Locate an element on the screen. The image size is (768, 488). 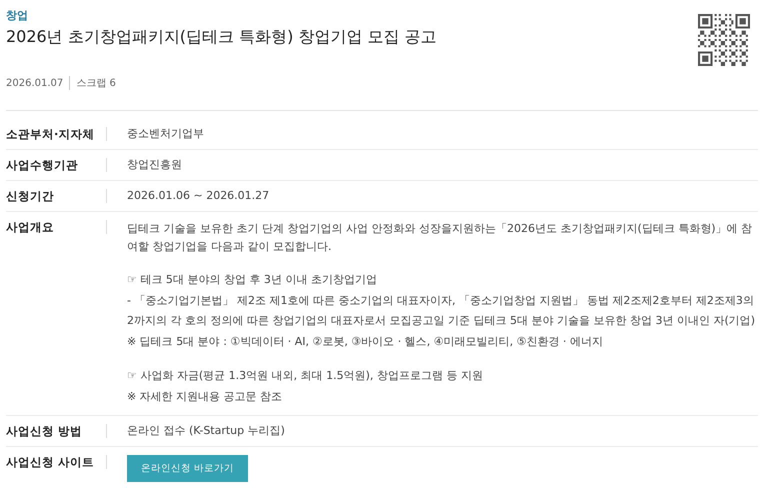
description-text: ※ 자세한 지원내용 공고문 참조 is located at coordinates (205, 396).